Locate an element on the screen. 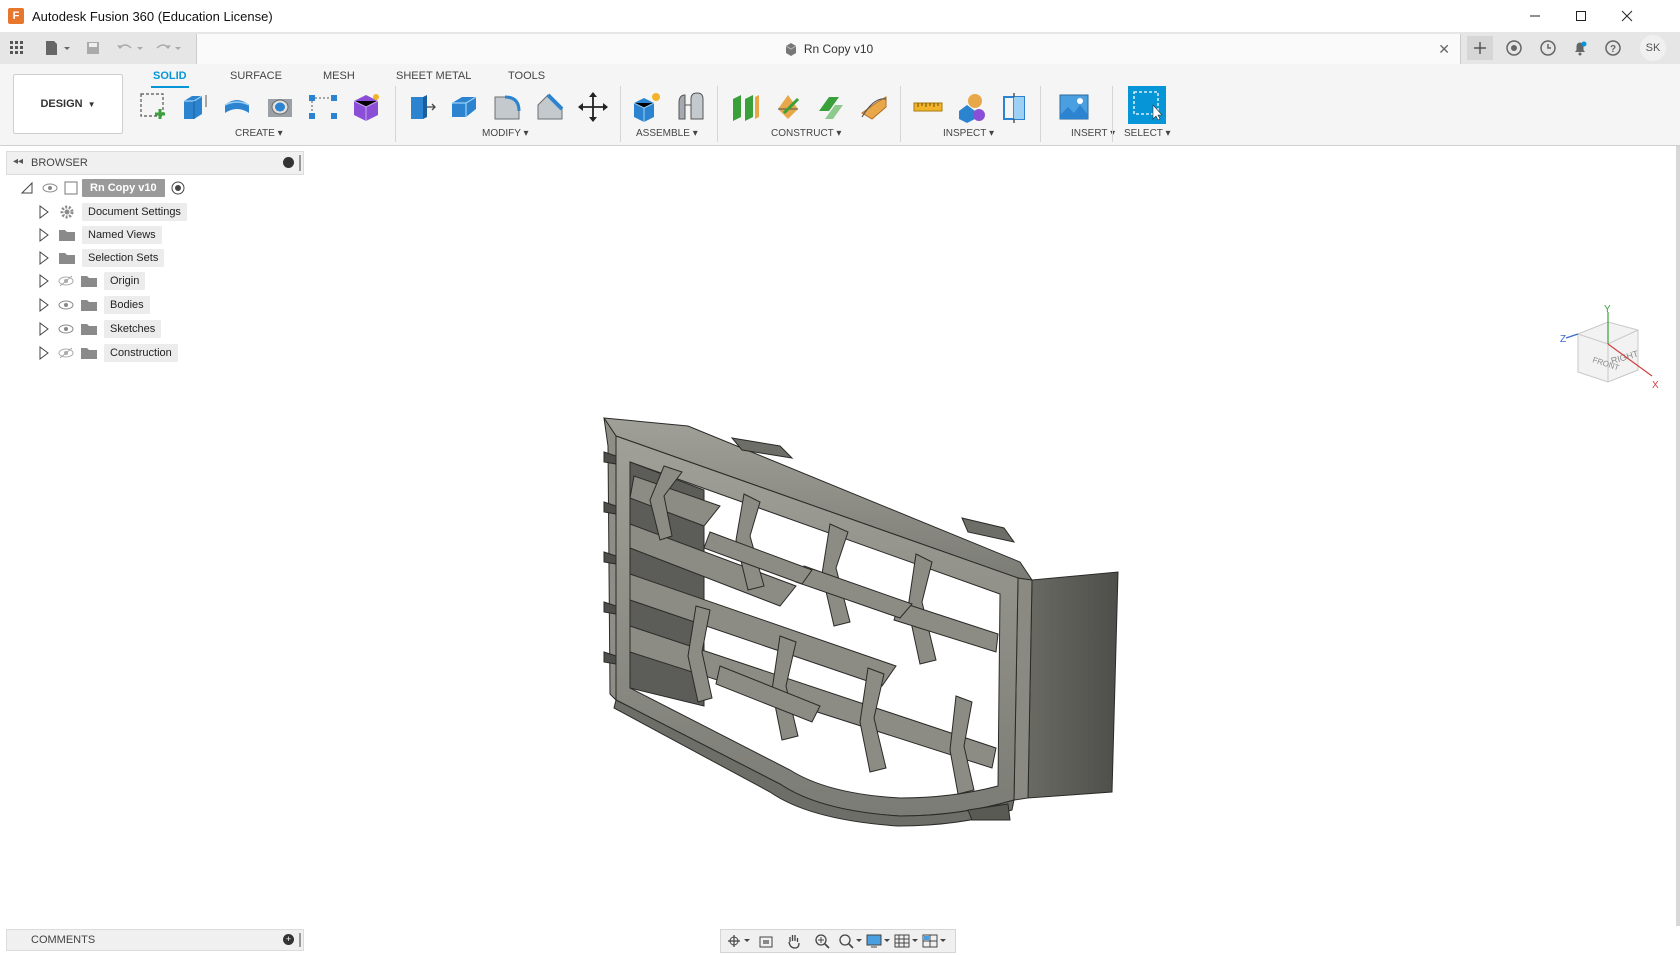  monitor-icon is located at coordinates (878, 941).